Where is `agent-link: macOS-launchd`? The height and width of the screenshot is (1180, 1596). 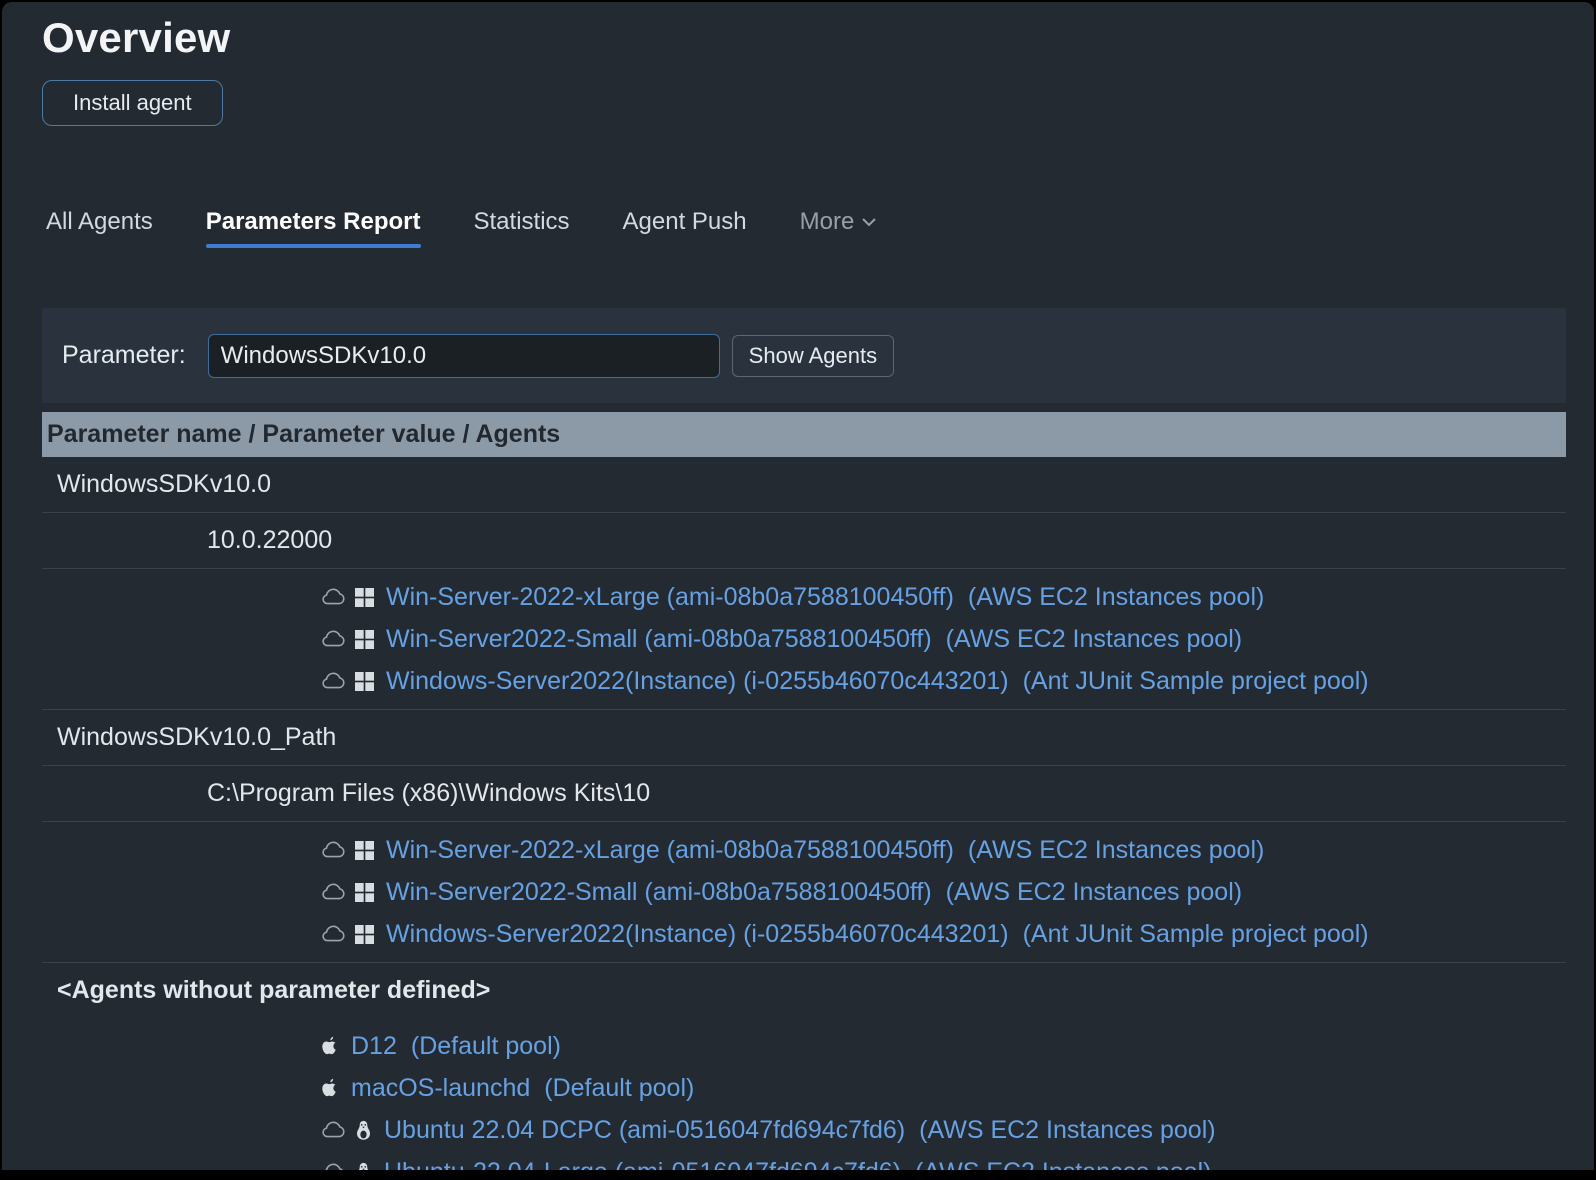 agent-link: macOS-launchd is located at coordinates (440, 1088).